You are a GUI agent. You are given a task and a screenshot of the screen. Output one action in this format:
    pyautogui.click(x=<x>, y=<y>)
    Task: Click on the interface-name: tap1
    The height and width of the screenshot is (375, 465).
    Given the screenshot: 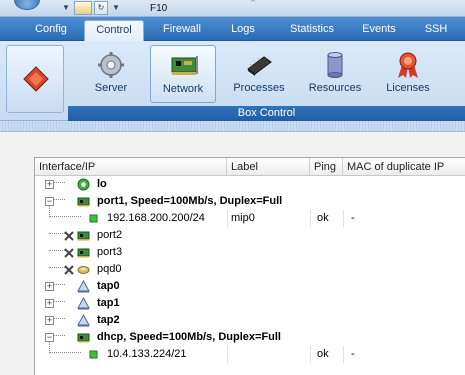 What is the action you would take?
    pyautogui.click(x=108, y=303)
    